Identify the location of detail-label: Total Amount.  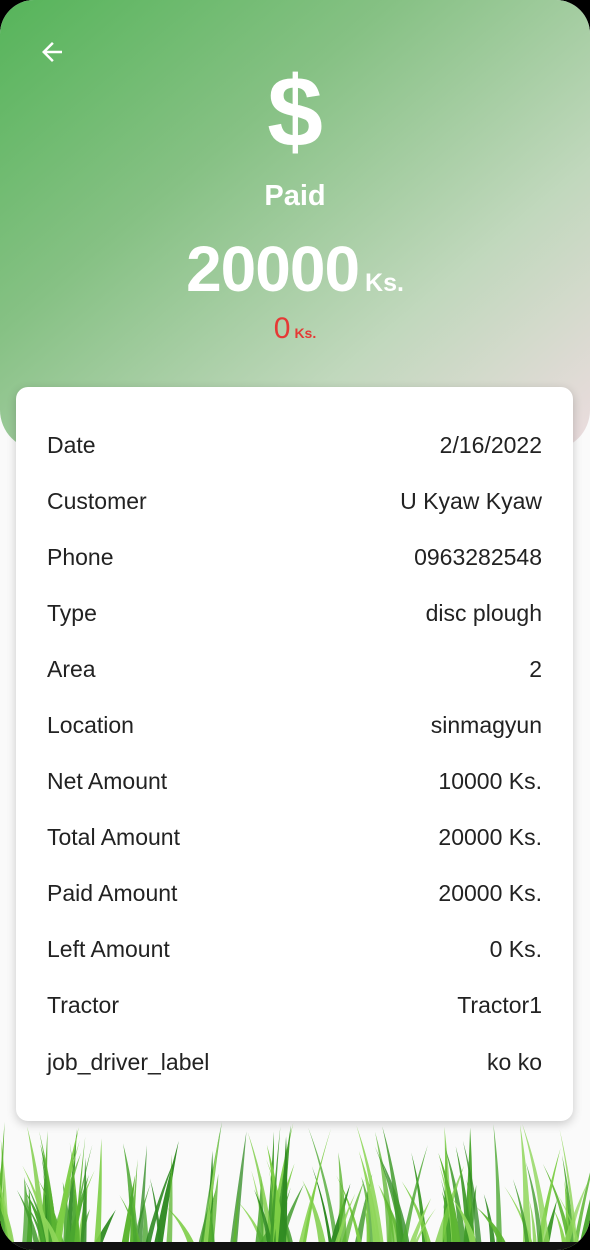
(113, 837).